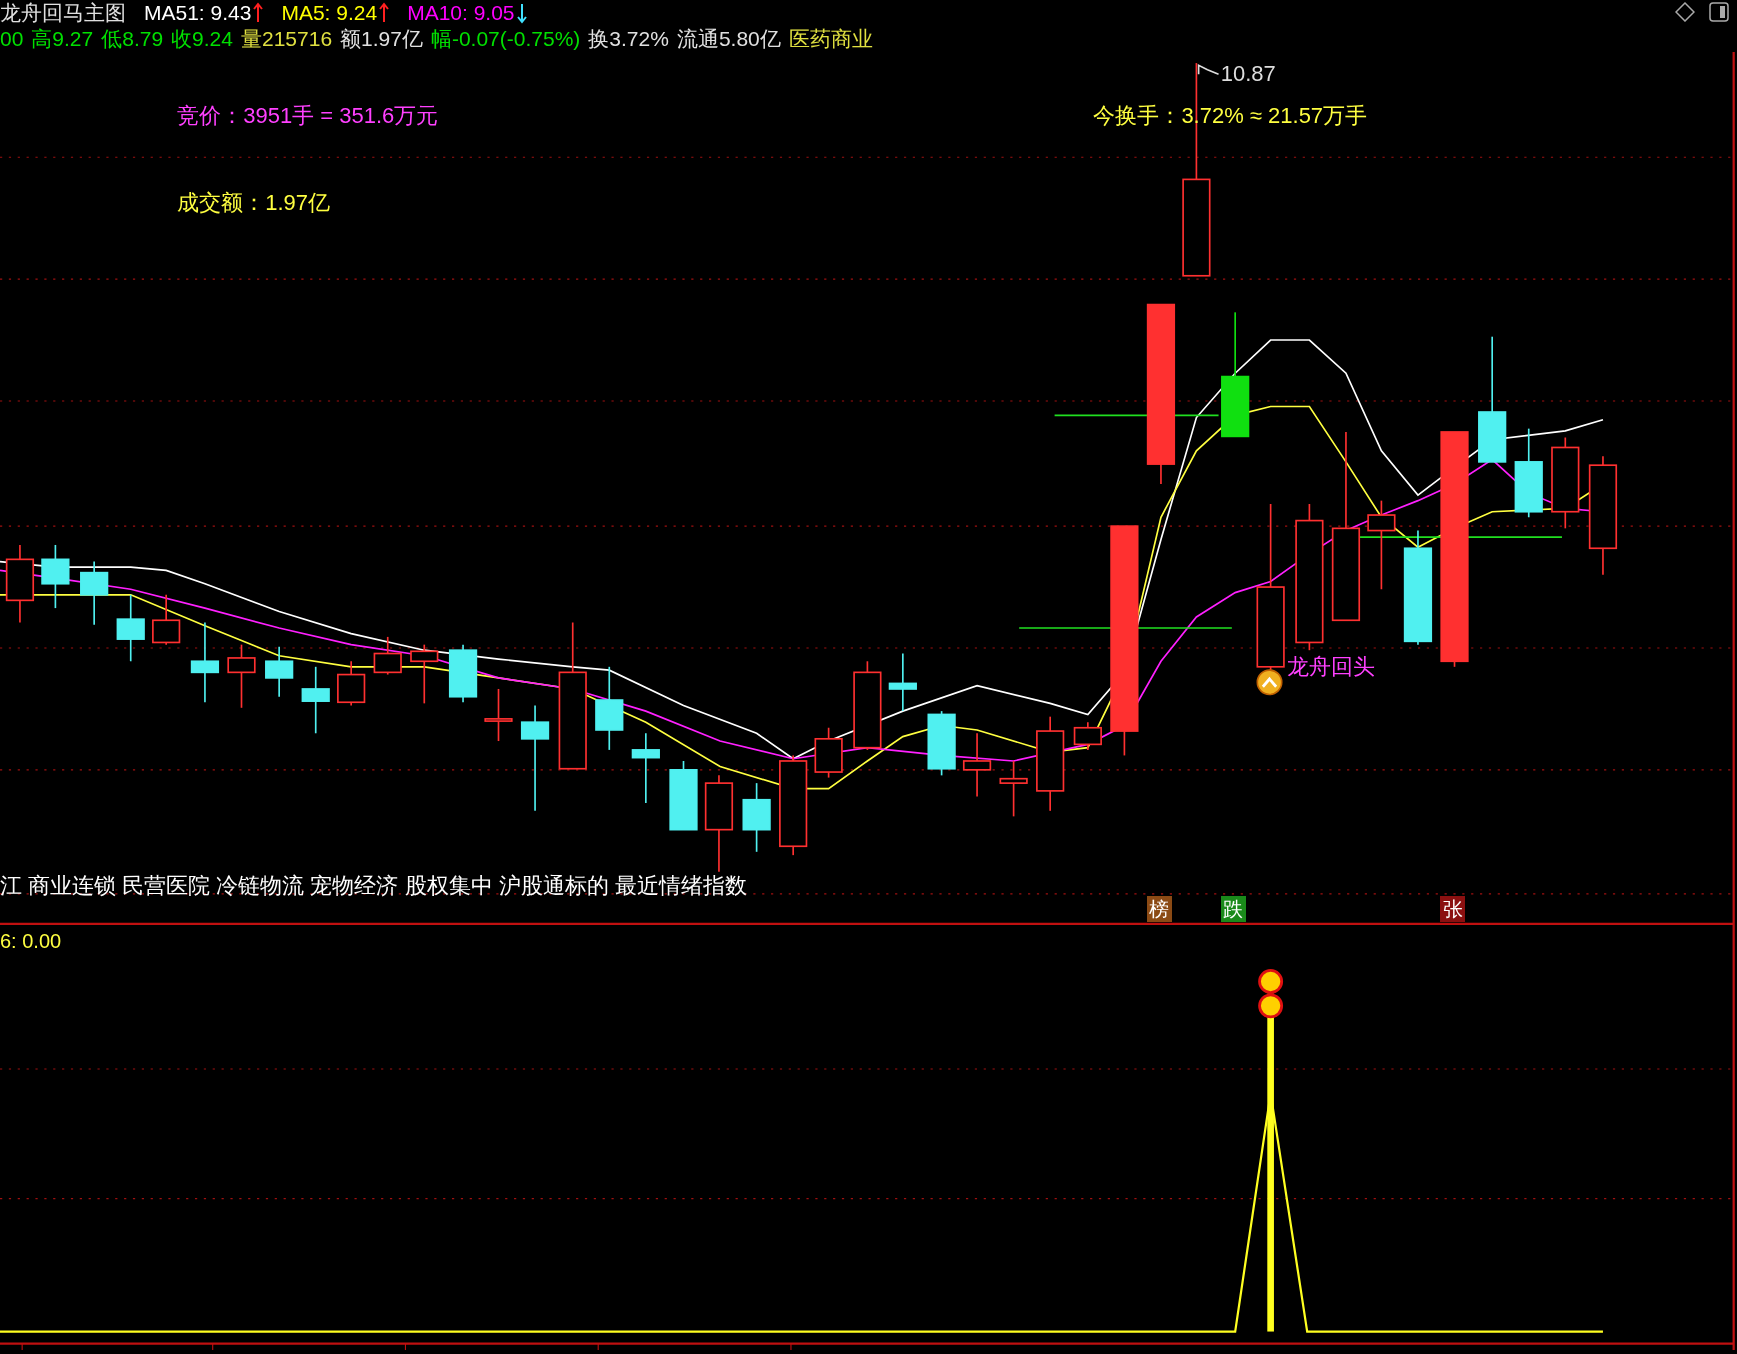  What do you see at coordinates (373, 886) in the screenshot?
I see `concept-tags: 江 商业连锁 民营医院 冷链物流 宠物经济 股权集中 沪股通标的 最近情绪指数` at bounding box center [373, 886].